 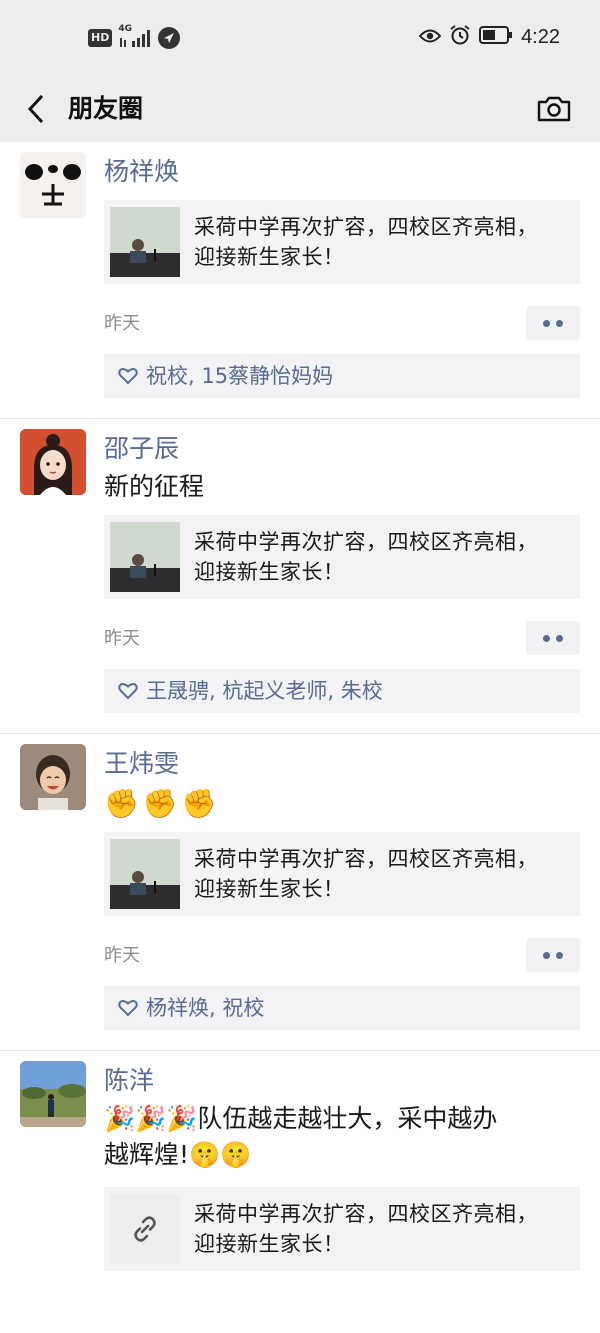 What do you see at coordinates (300, 109) in the screenshot?
I see `nav-bar: 朋友圈` at bounding box center [300, 109].